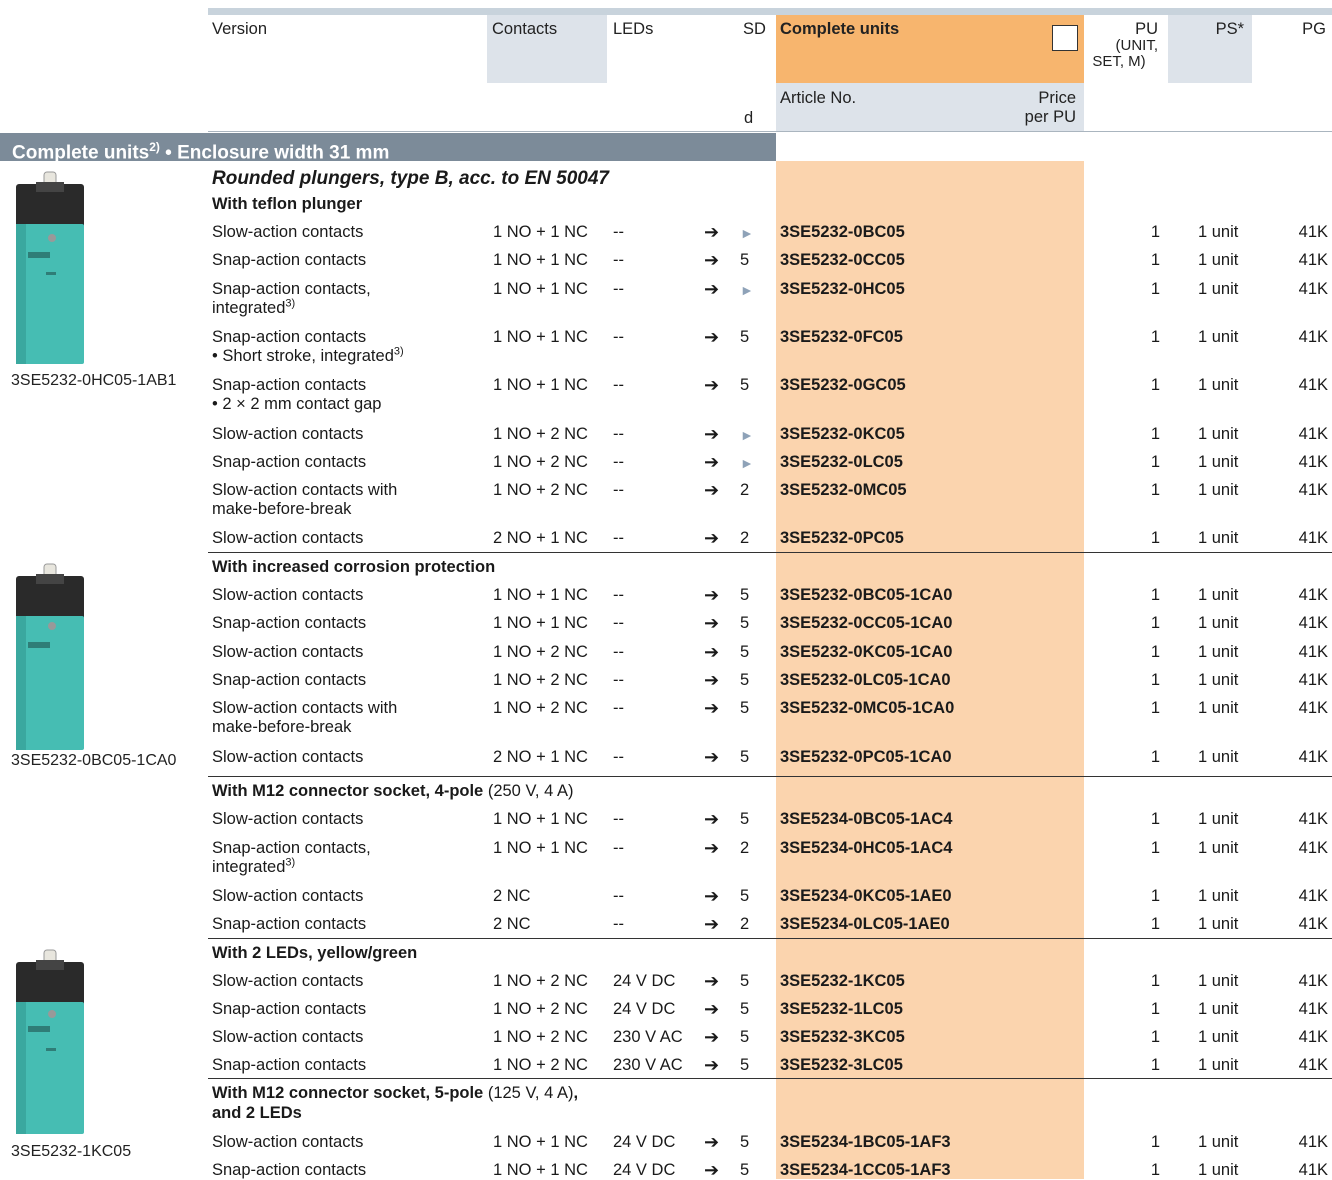 Image resolution: width=1332 pixels, height=1180 pixels. I want to click on article-number: 3SE5232-0KC05-1CA0, so click(866, 652).